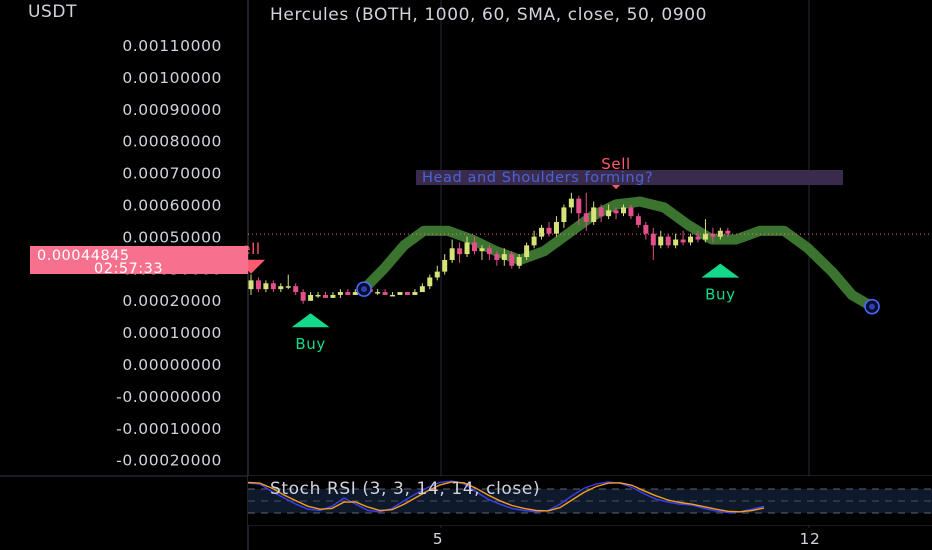 Image resolution: width=932 pixels, height=550 pixels. Describe the element at coordinates (172, 110) in the screenshot. I see `y-tick-label: 0.00090000` at that location.